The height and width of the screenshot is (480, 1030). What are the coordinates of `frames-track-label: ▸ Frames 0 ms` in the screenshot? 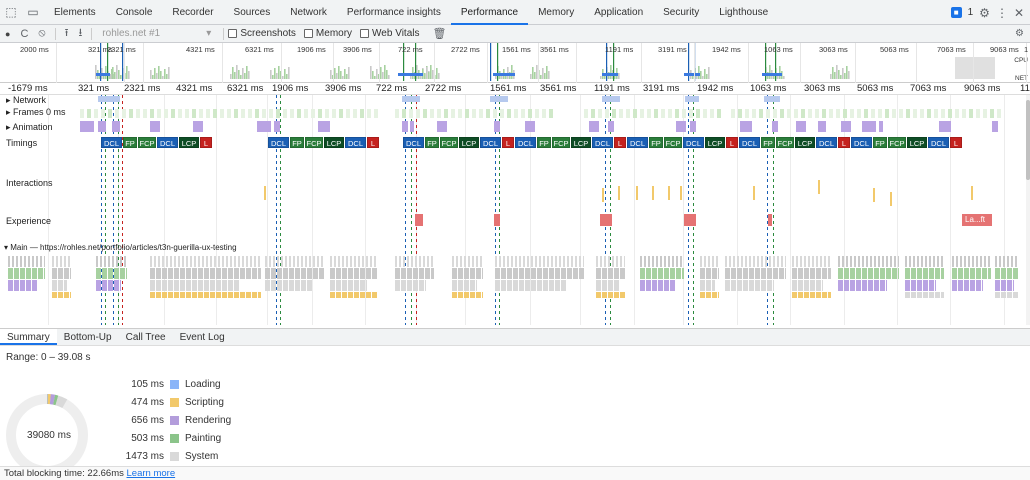 It's located at (36, 112).